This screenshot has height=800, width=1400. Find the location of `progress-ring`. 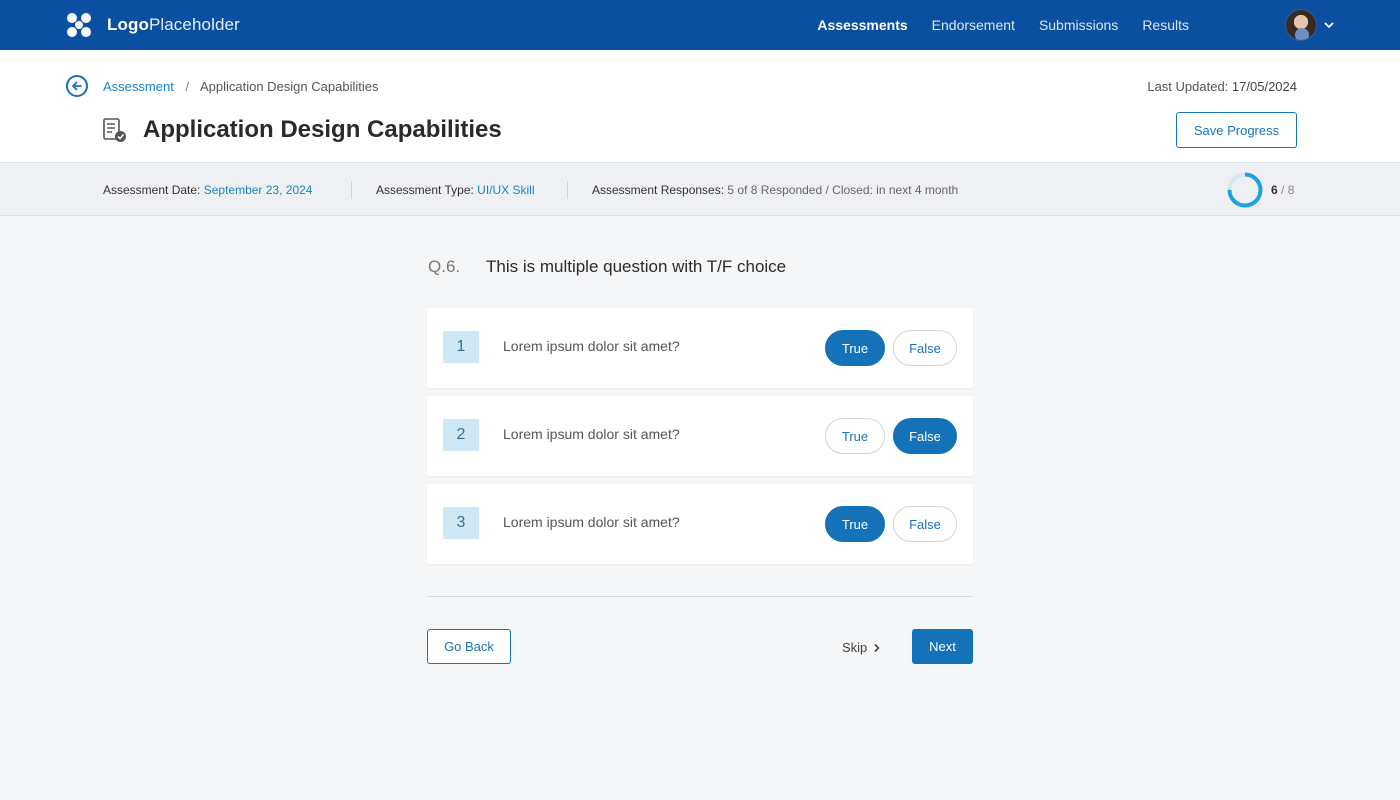

progress-ring is located at coordinates (1245, 190).